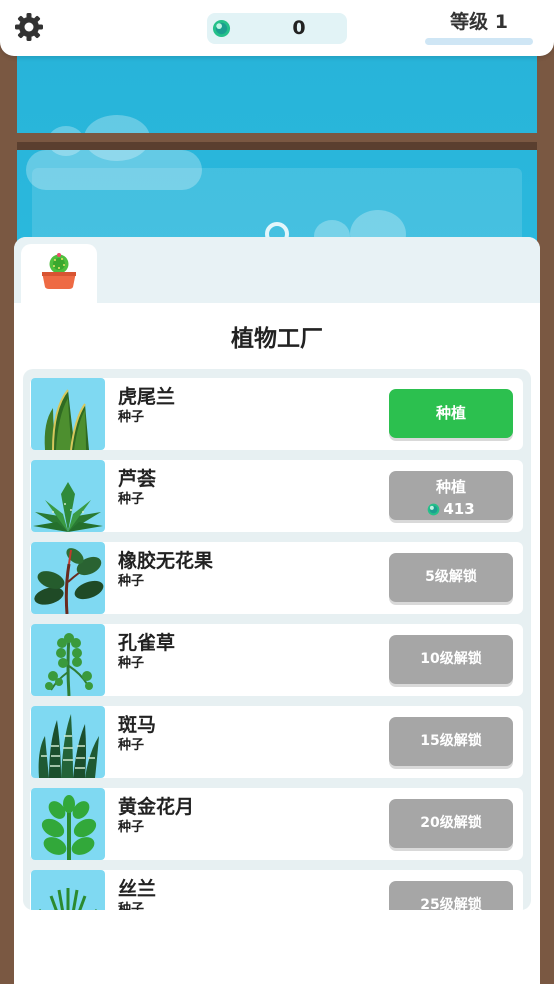 The height and width of the screenshot is (984, 554). Describe the element at coordinates (137, 725) in the screenshot. I see `plant-name: 斑马` at that location.